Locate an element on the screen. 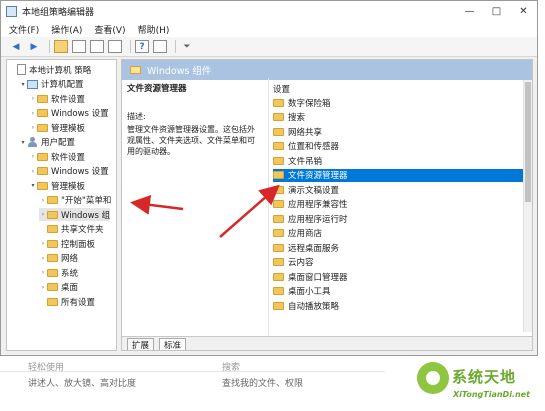  policy-editor-icon is located at coordinates (11, 11).